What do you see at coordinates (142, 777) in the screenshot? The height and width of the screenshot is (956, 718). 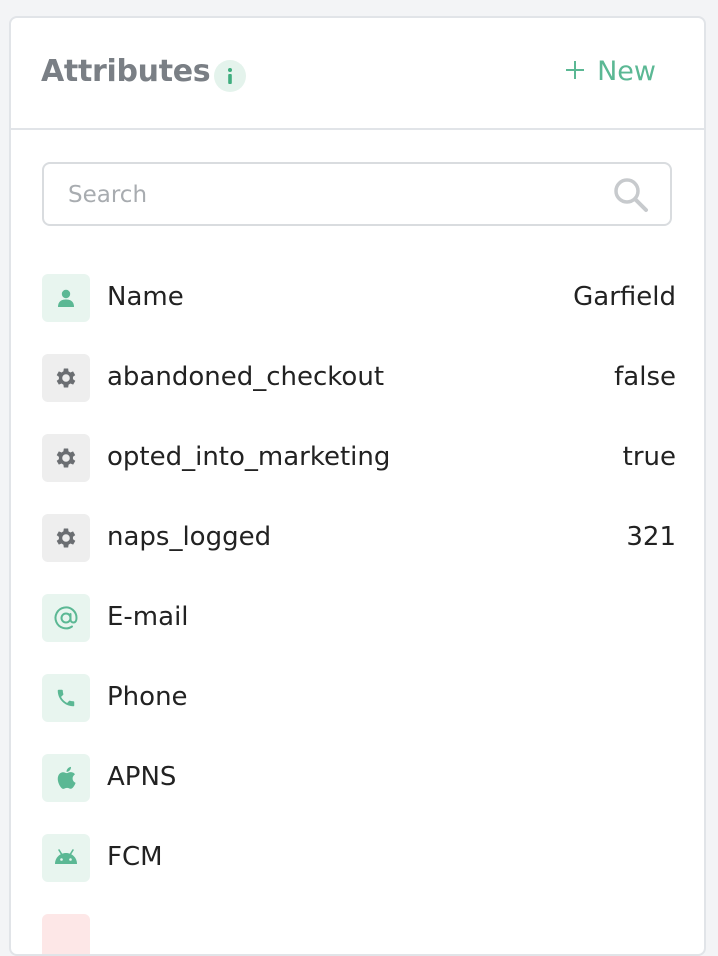 I see `attribute-name: APNS` at bounding box center [142, 777].